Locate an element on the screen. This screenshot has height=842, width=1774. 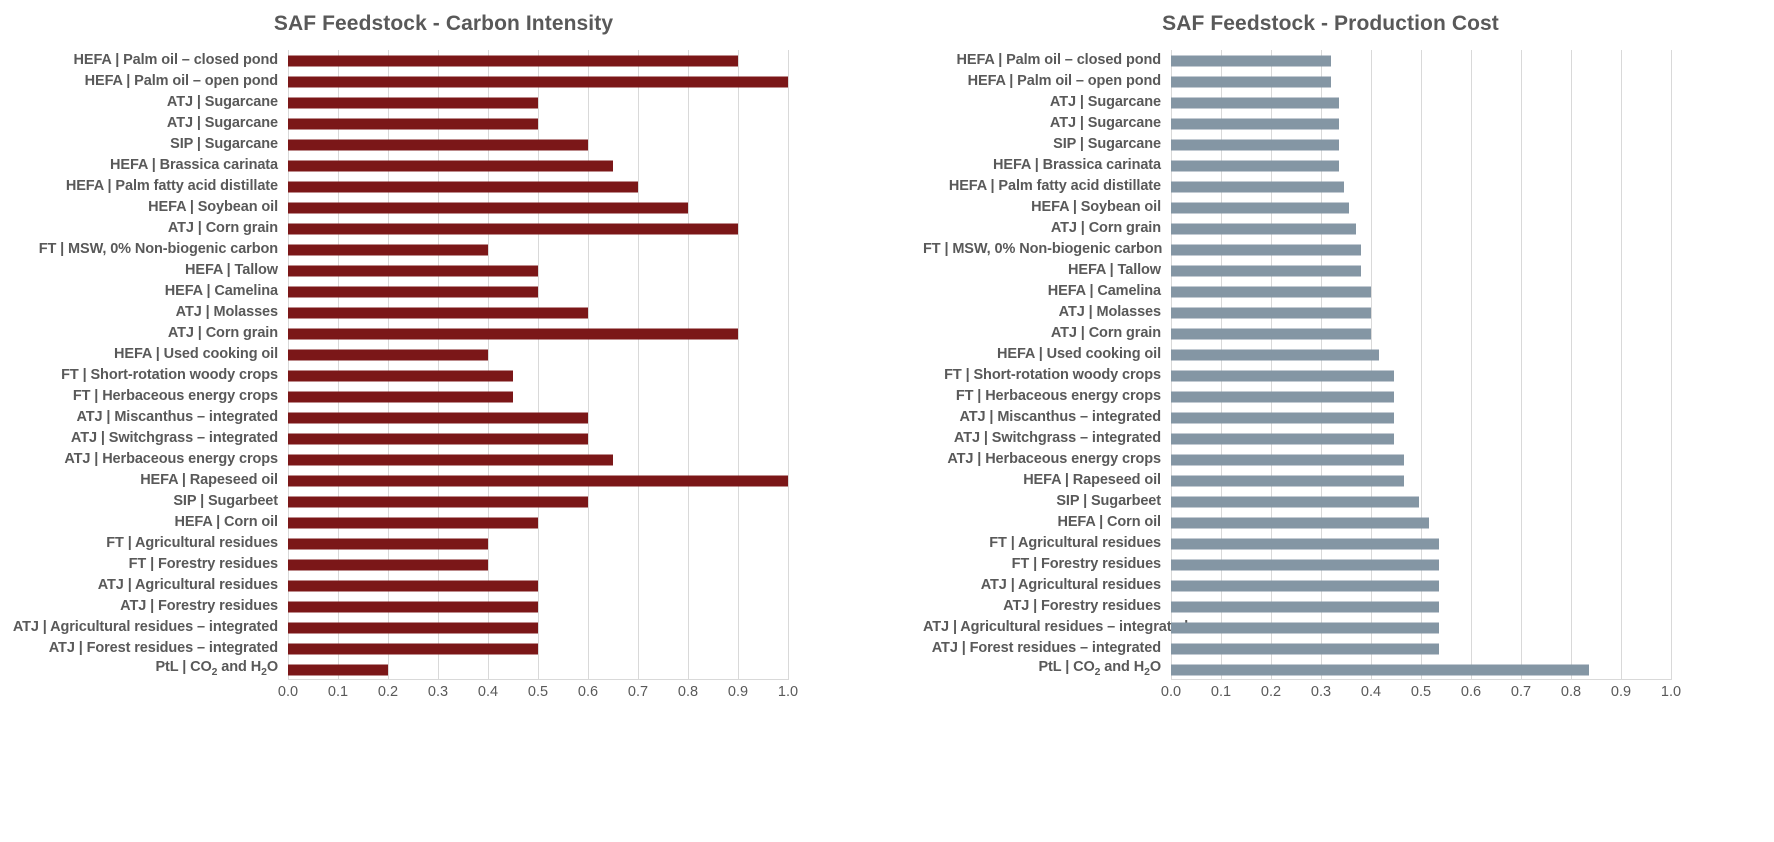
chart-row: HEFA | Rapeseed oil is located at coordinates (1348, 480).